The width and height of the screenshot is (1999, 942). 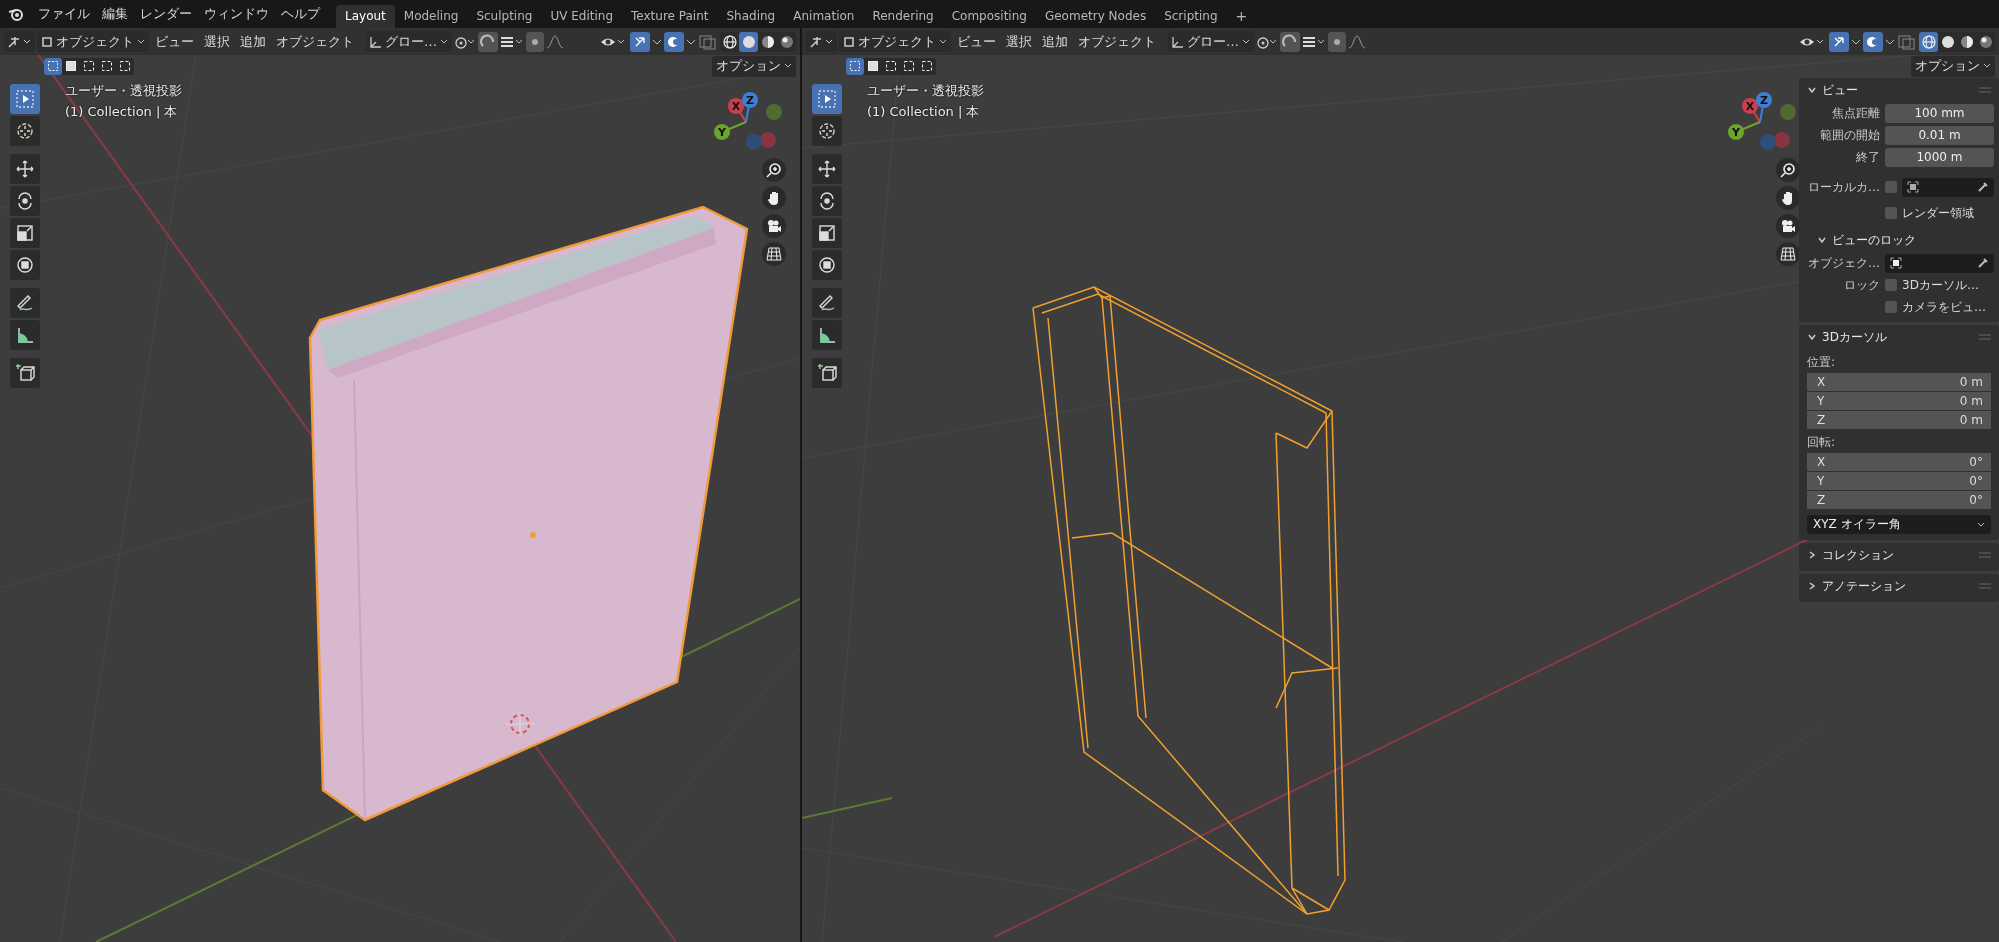 What do you see at coordinates (1939, 113) in the screenshot?
I see `number-field: 100 mm` at bounding box center [1939, 113].